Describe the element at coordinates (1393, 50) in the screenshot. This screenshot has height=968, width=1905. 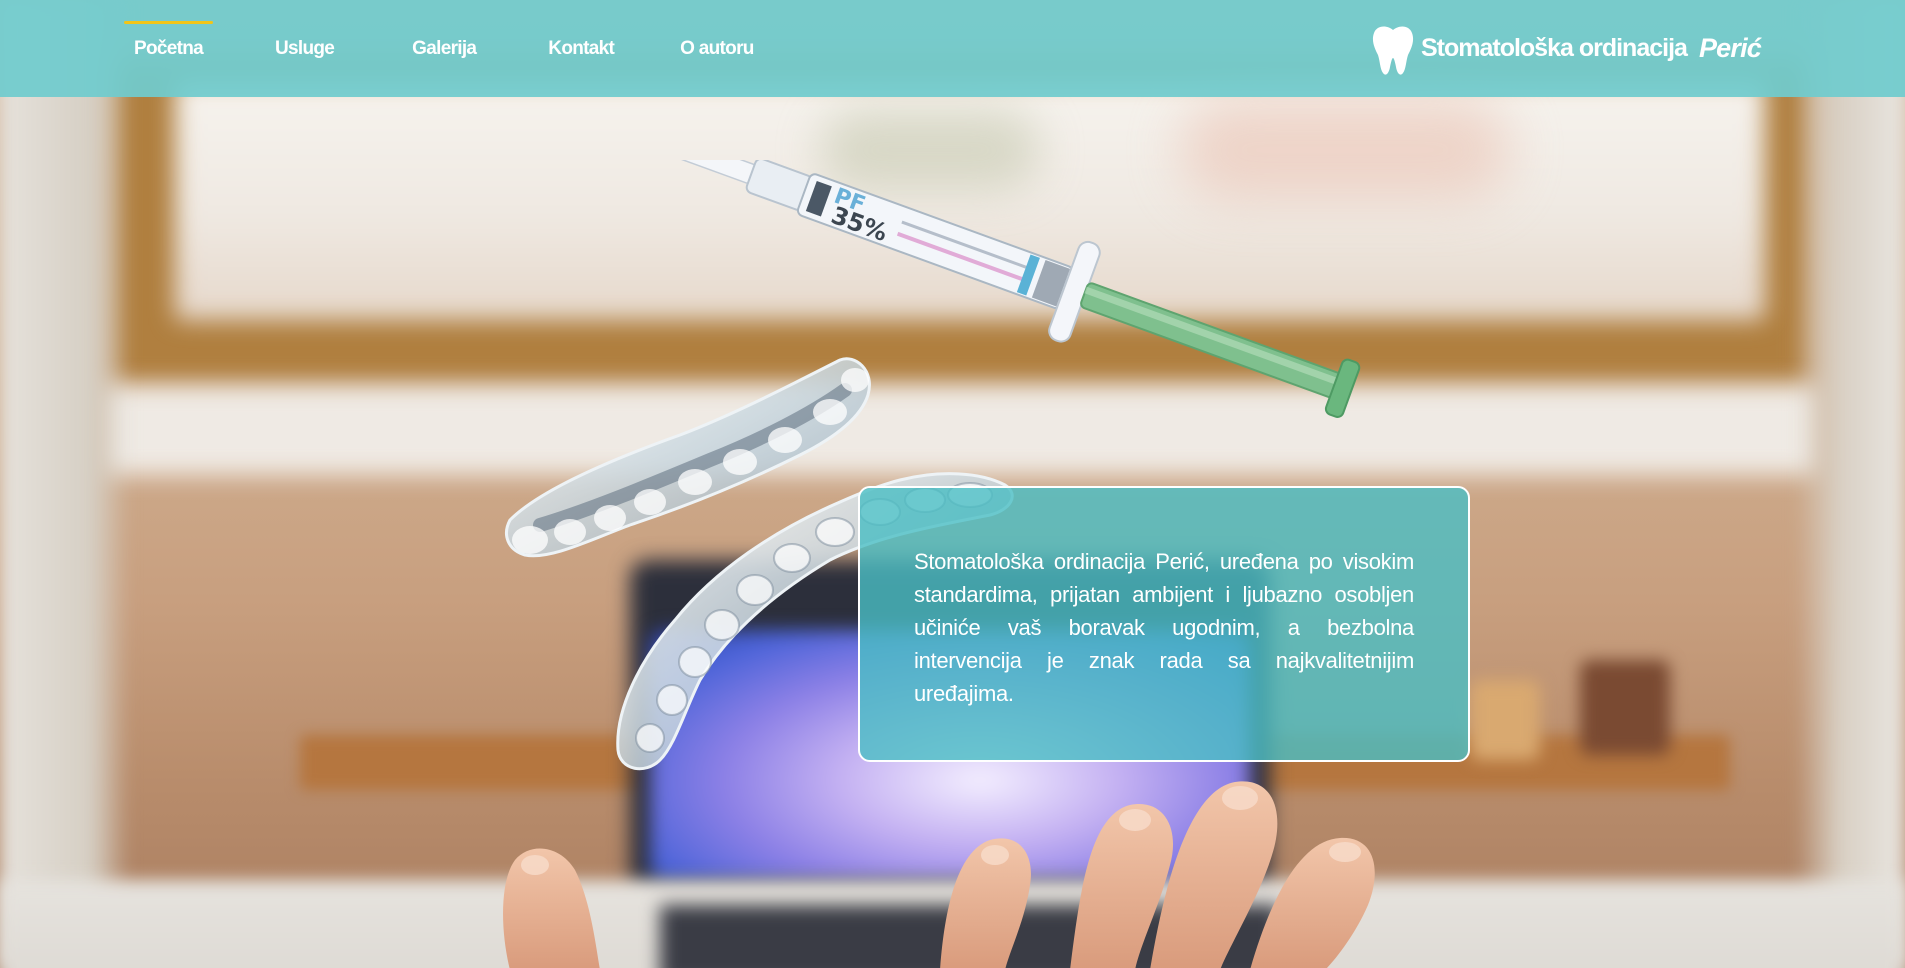
I see `tooth-icon` at that location.